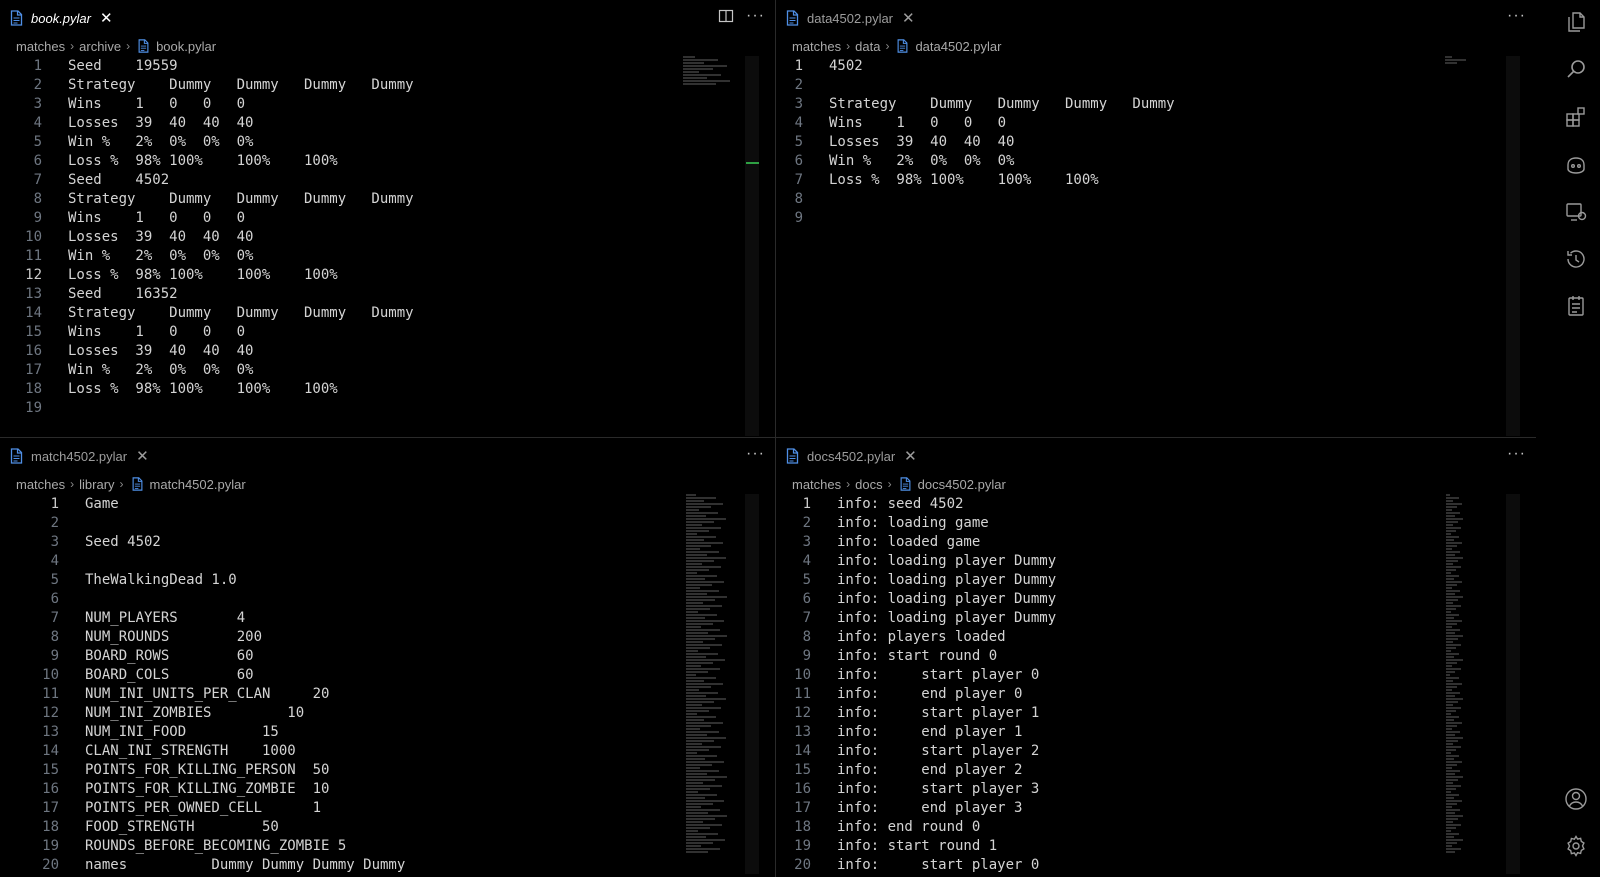 This screenshot has width=1600, height=877. What do you see at coordinates (119, 180) in the screenshot?
I see `code-text: Seed 4502` at bounding box center [119, 180].